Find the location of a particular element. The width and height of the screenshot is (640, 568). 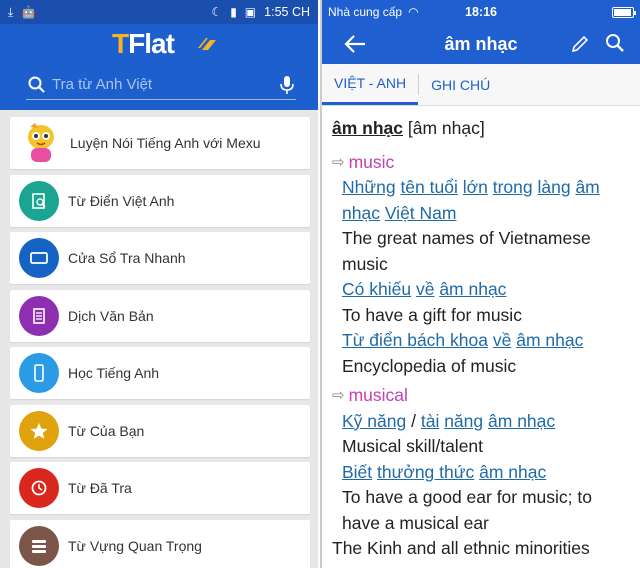

menu-item-label: Dịch Văn Bản is located at coordinates (111, 315).